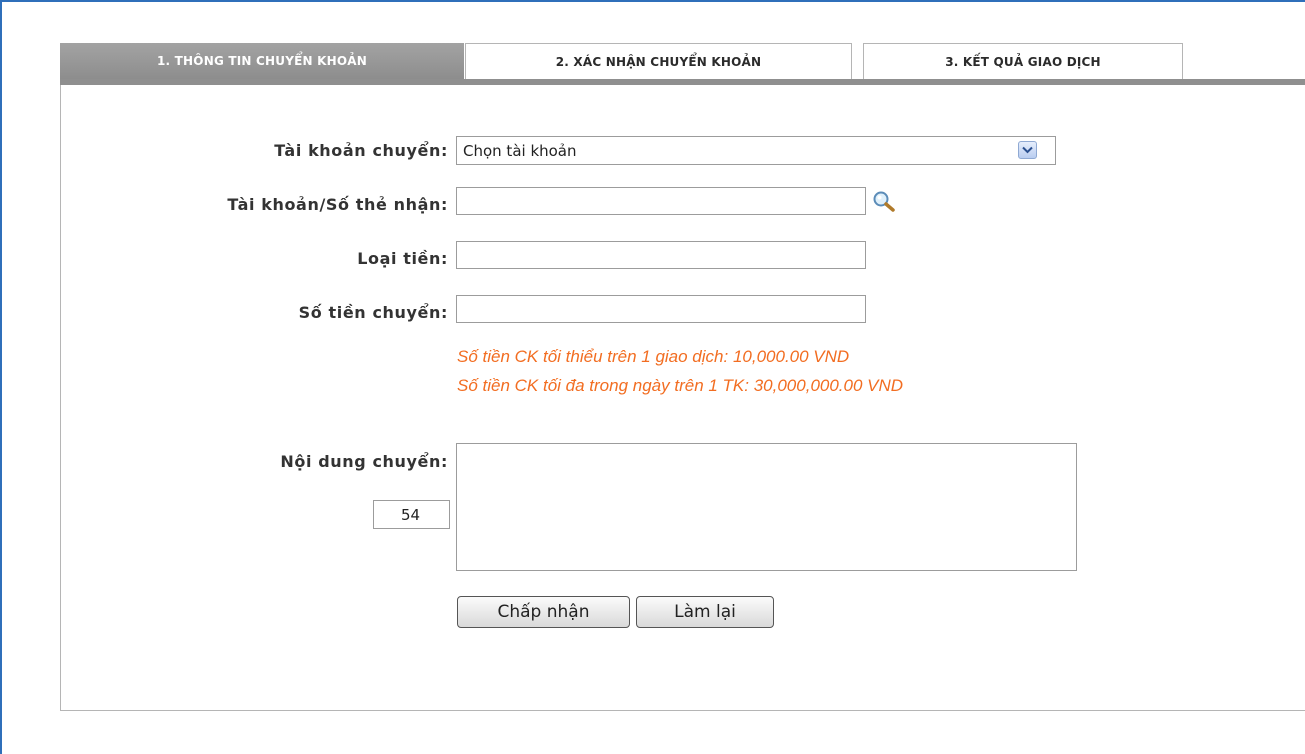 This screenshot has width=1305, height=754. Describe the element at coordinates (262, 61) in the screenshot. I see `tab-transfer-info: 1. THÔNG TIN CHUYỂN KHOẢN` at that location.